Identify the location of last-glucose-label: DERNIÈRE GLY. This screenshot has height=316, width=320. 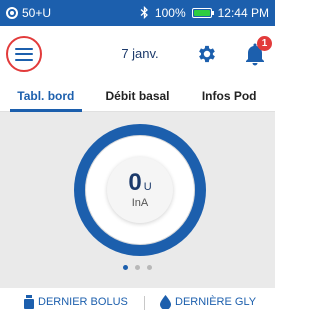
(216, 302).